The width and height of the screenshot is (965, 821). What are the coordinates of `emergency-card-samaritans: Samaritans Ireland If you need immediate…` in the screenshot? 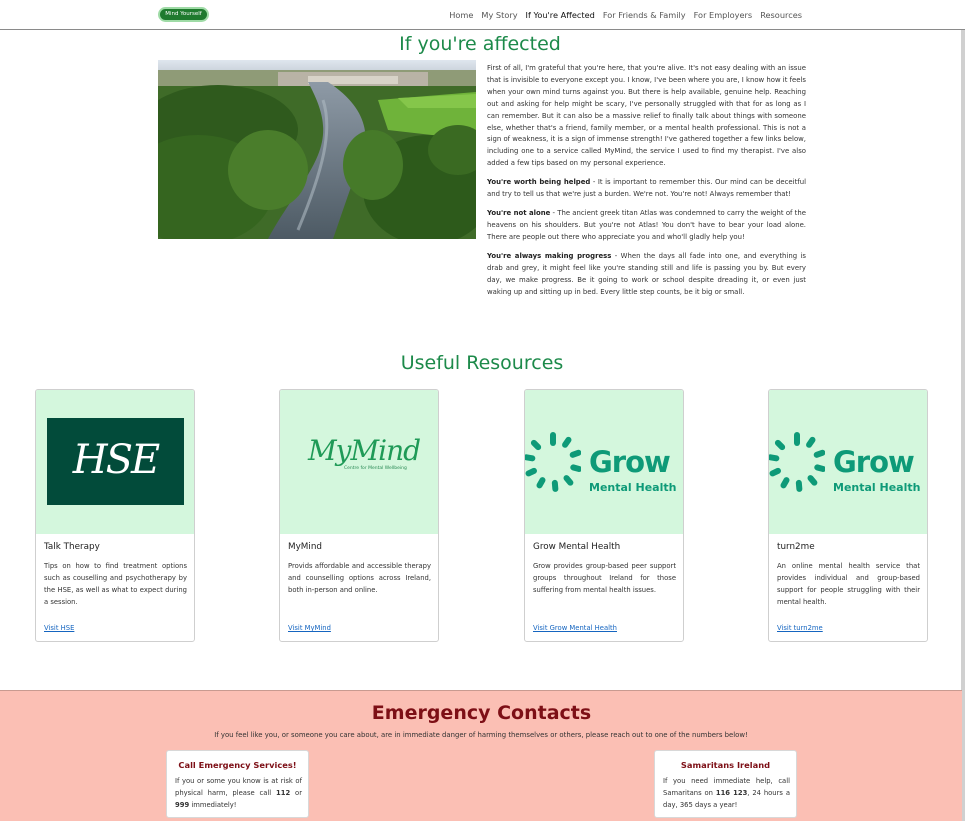 It's located at (725, 784).